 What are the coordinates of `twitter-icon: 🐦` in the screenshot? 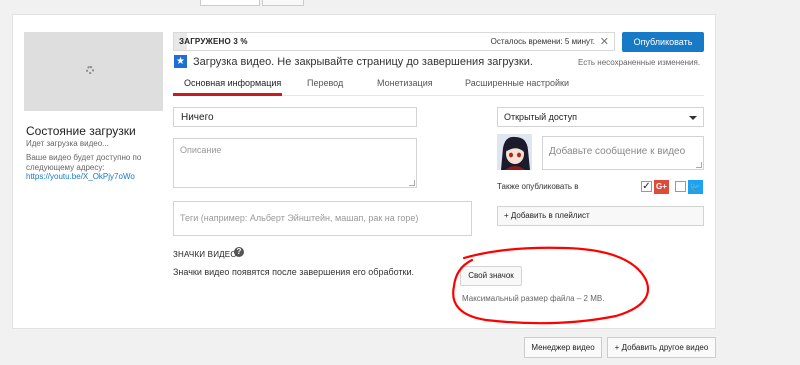 It's located at (695, 187).